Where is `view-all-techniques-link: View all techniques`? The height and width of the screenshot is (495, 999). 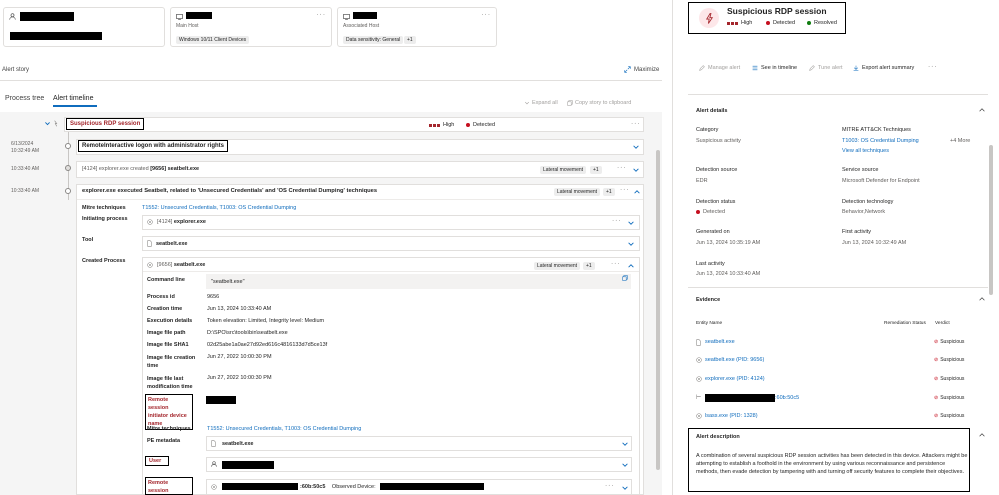 view-all-techniques-link: View all techniques is located at coordinates (865, 151).